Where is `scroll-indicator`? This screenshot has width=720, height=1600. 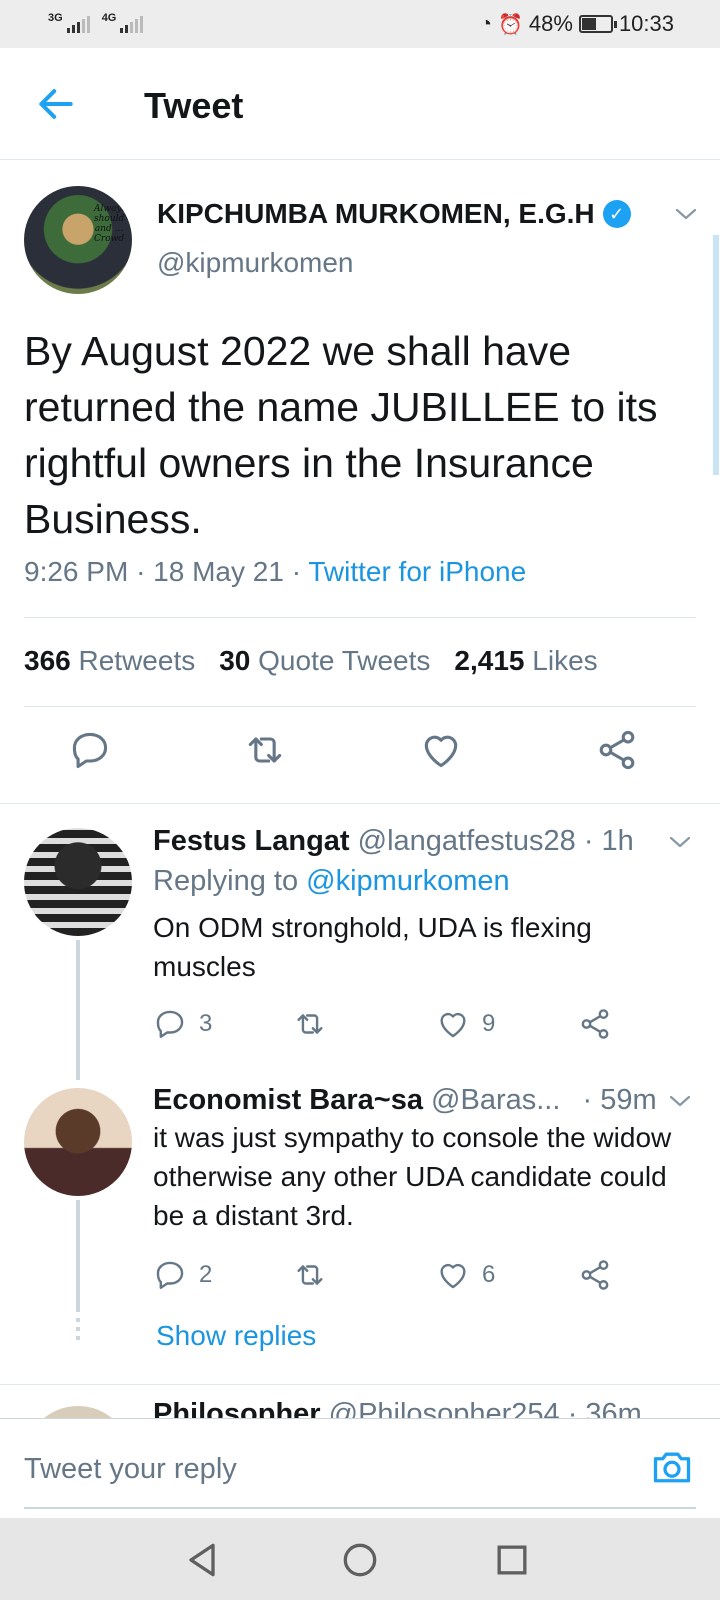
scroll-indicator is located at coordinates (716, 355).